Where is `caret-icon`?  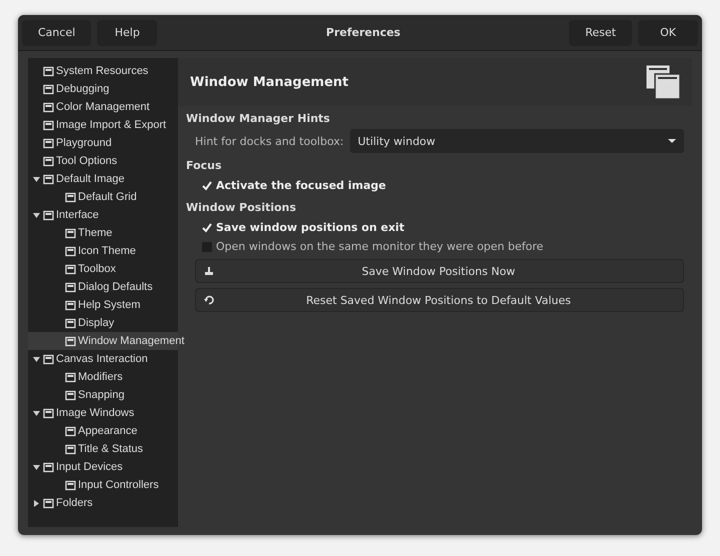
caret-icon is located at coordinates (672, 141).